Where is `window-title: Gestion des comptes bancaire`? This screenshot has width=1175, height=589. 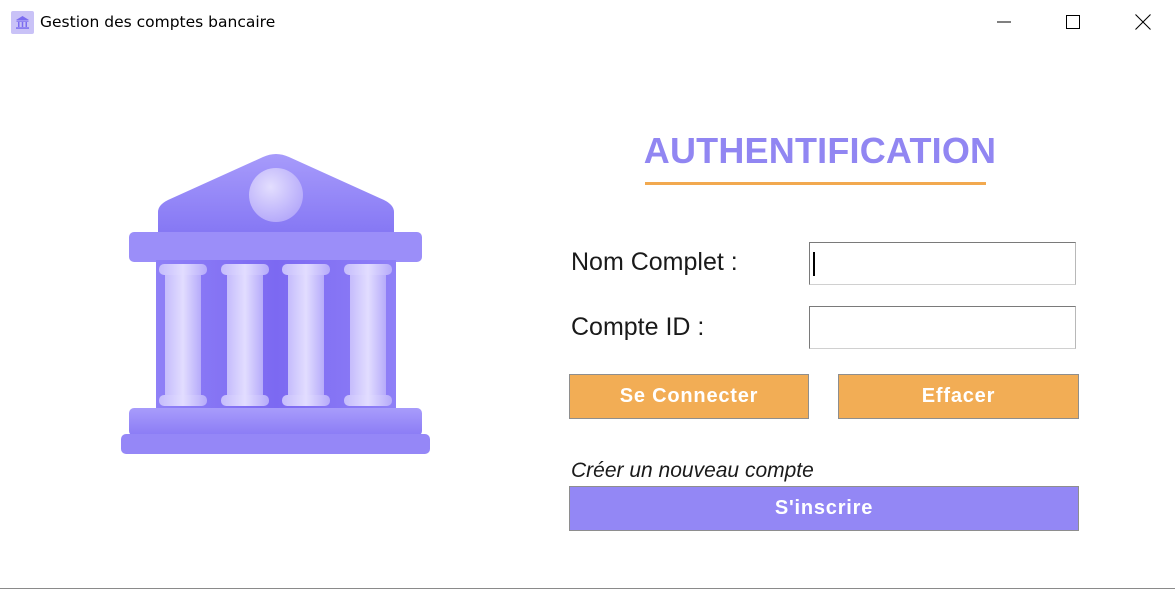
window-title: Gestion des comptes bancaire is located at coordinates (158, 22).